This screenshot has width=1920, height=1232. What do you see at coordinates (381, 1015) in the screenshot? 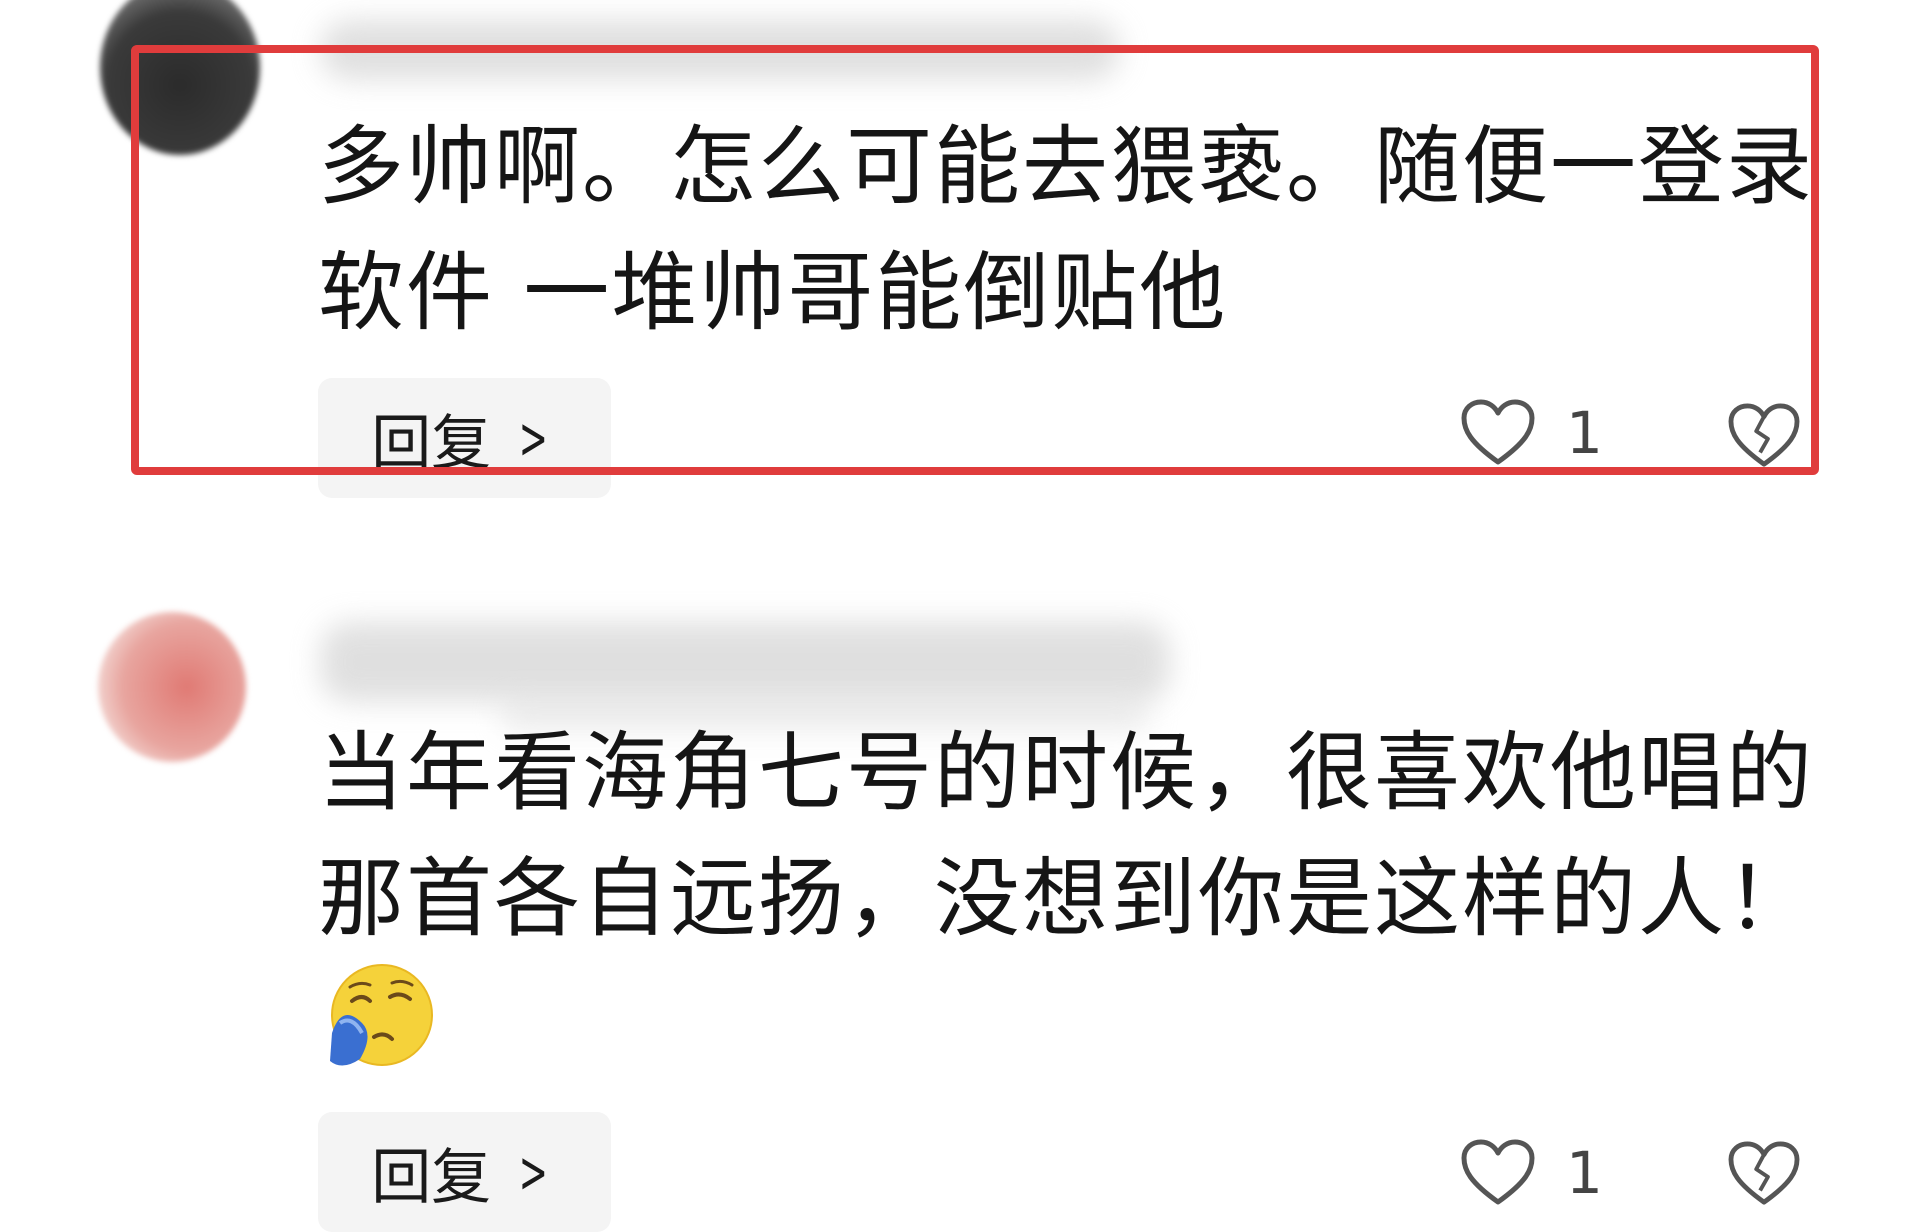
I see `crying-emoji` at bounding box center [381, 1015].